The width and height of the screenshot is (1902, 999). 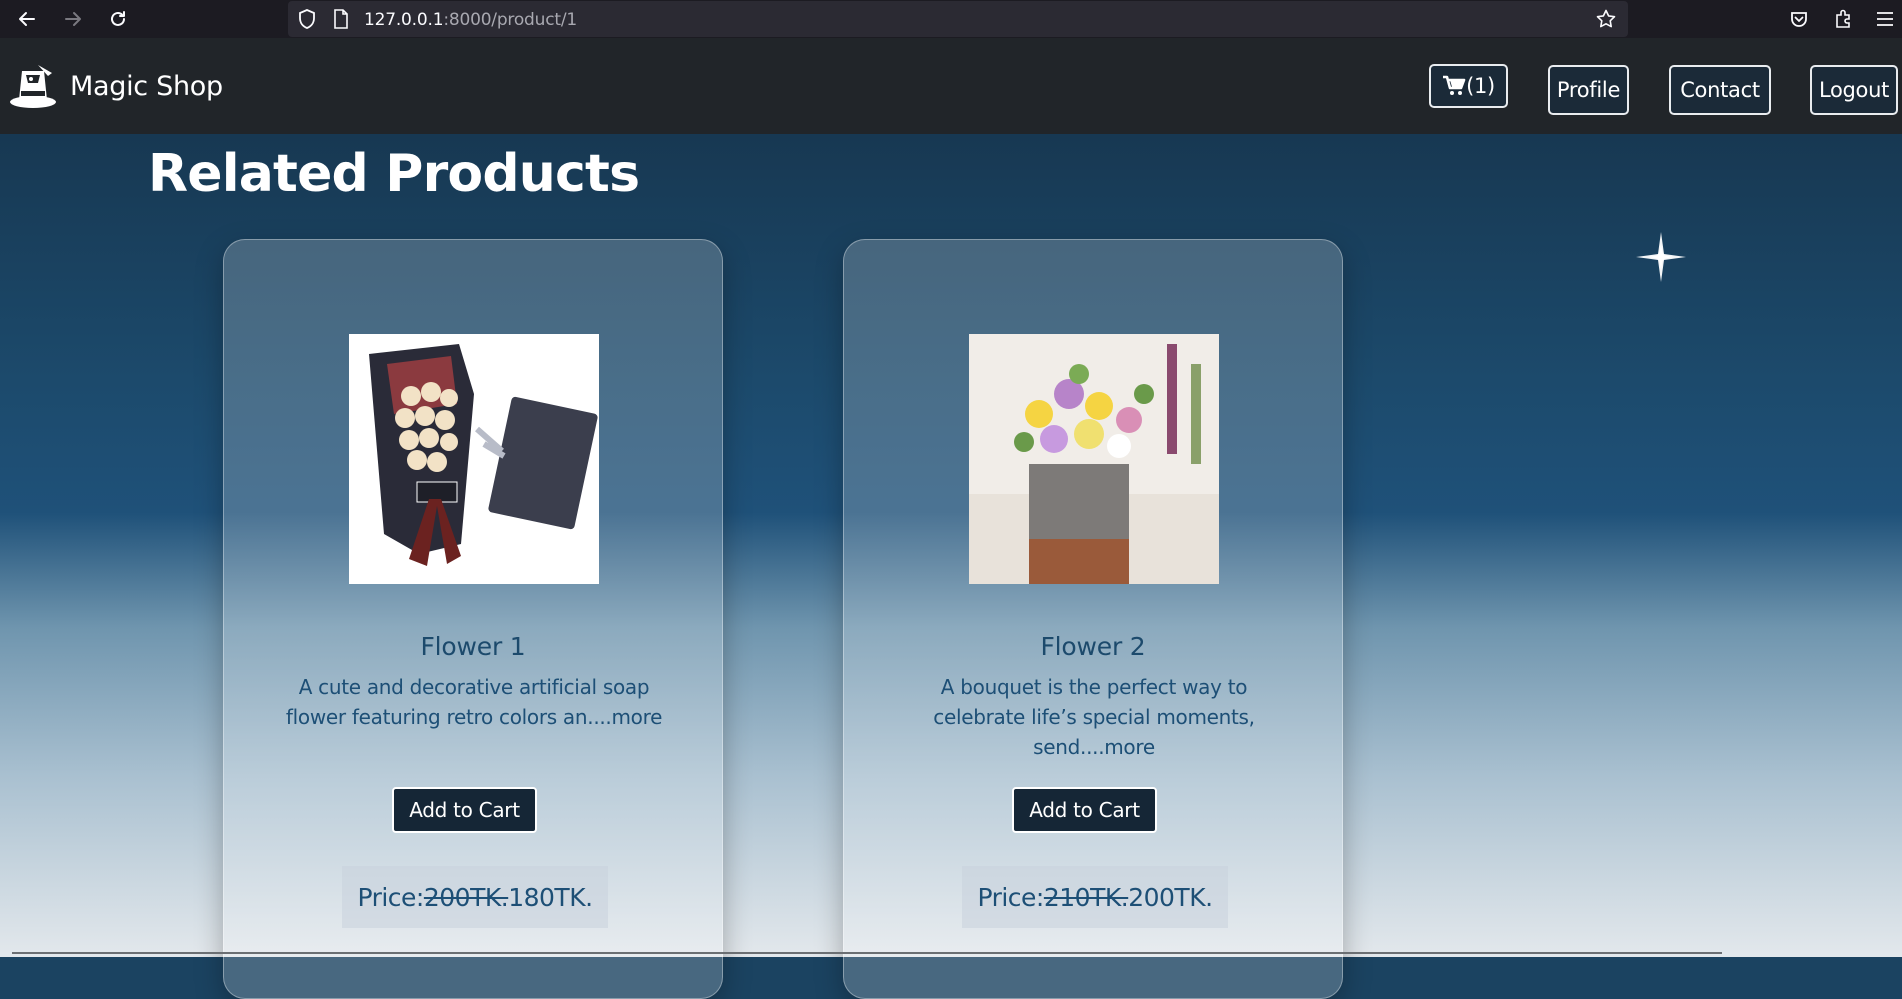 I want to click on new-price: 200TK., so click(x=1170, y=897).